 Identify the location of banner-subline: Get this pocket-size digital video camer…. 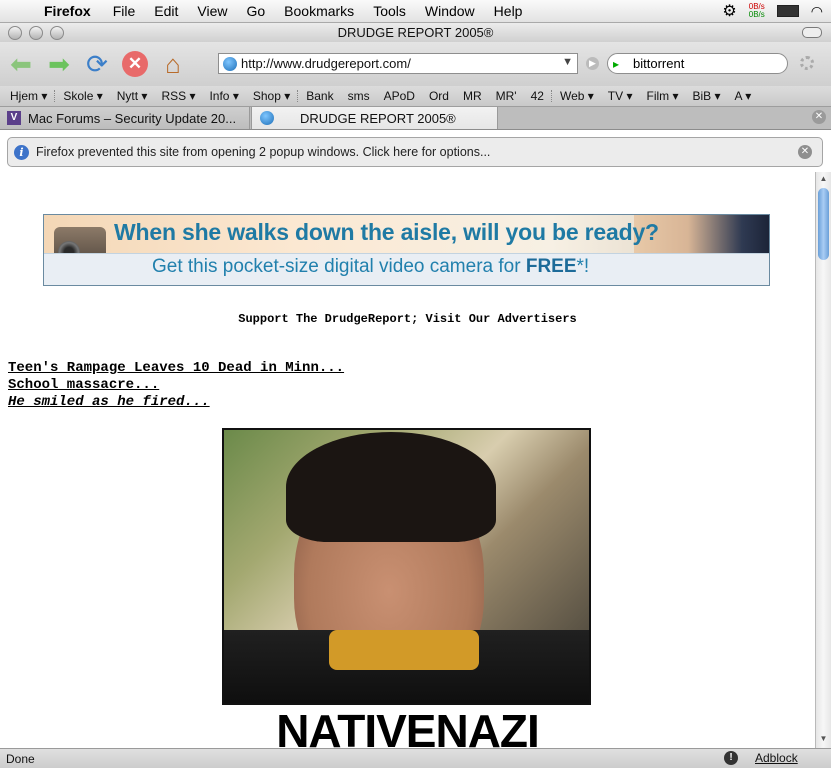
(370, 267).